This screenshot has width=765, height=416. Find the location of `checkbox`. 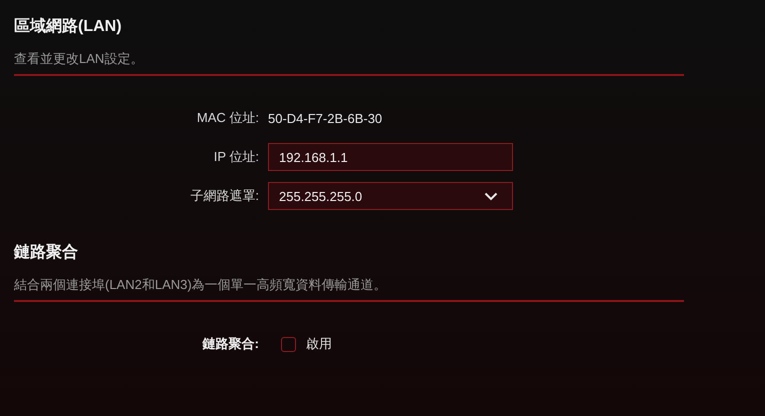

checkbox is located at coordinates (288, 344).